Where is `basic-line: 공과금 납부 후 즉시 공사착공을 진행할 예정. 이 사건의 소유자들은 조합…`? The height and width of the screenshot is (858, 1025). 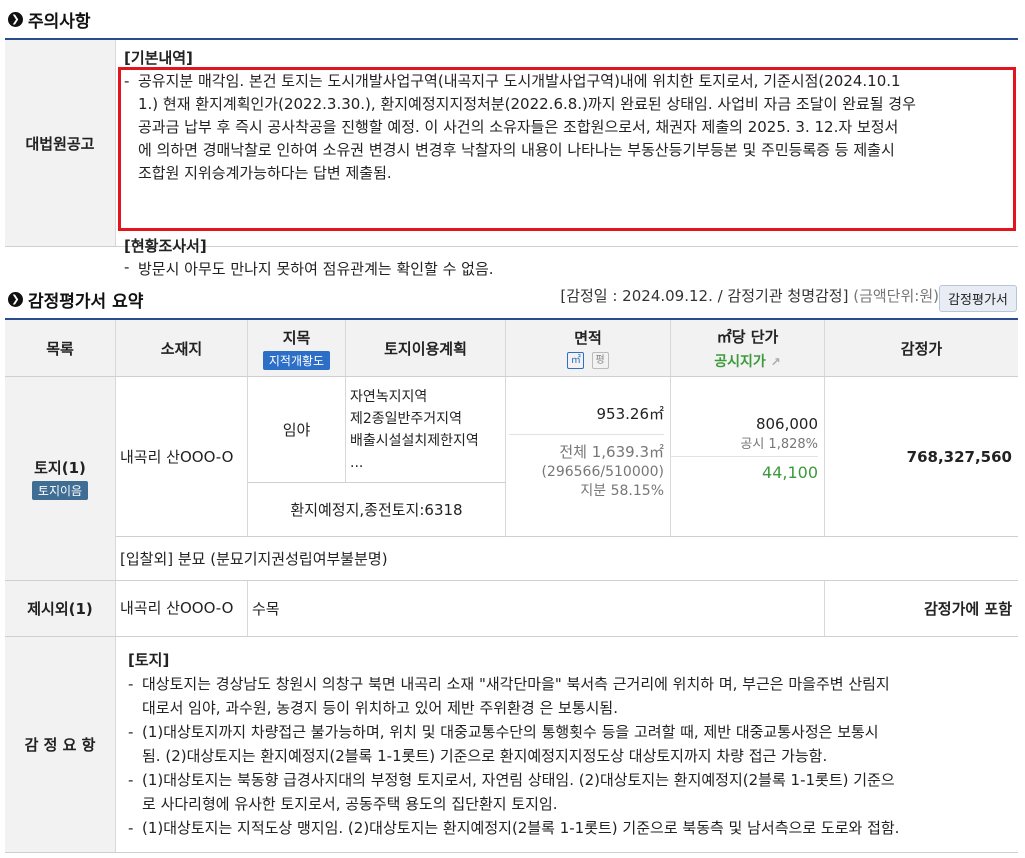 basic-line: 공과금 납부 후 즉시 공사착공을 진행할 예정. 이 사건의 소유자들은 조합… is located at coordinates (518, 127).